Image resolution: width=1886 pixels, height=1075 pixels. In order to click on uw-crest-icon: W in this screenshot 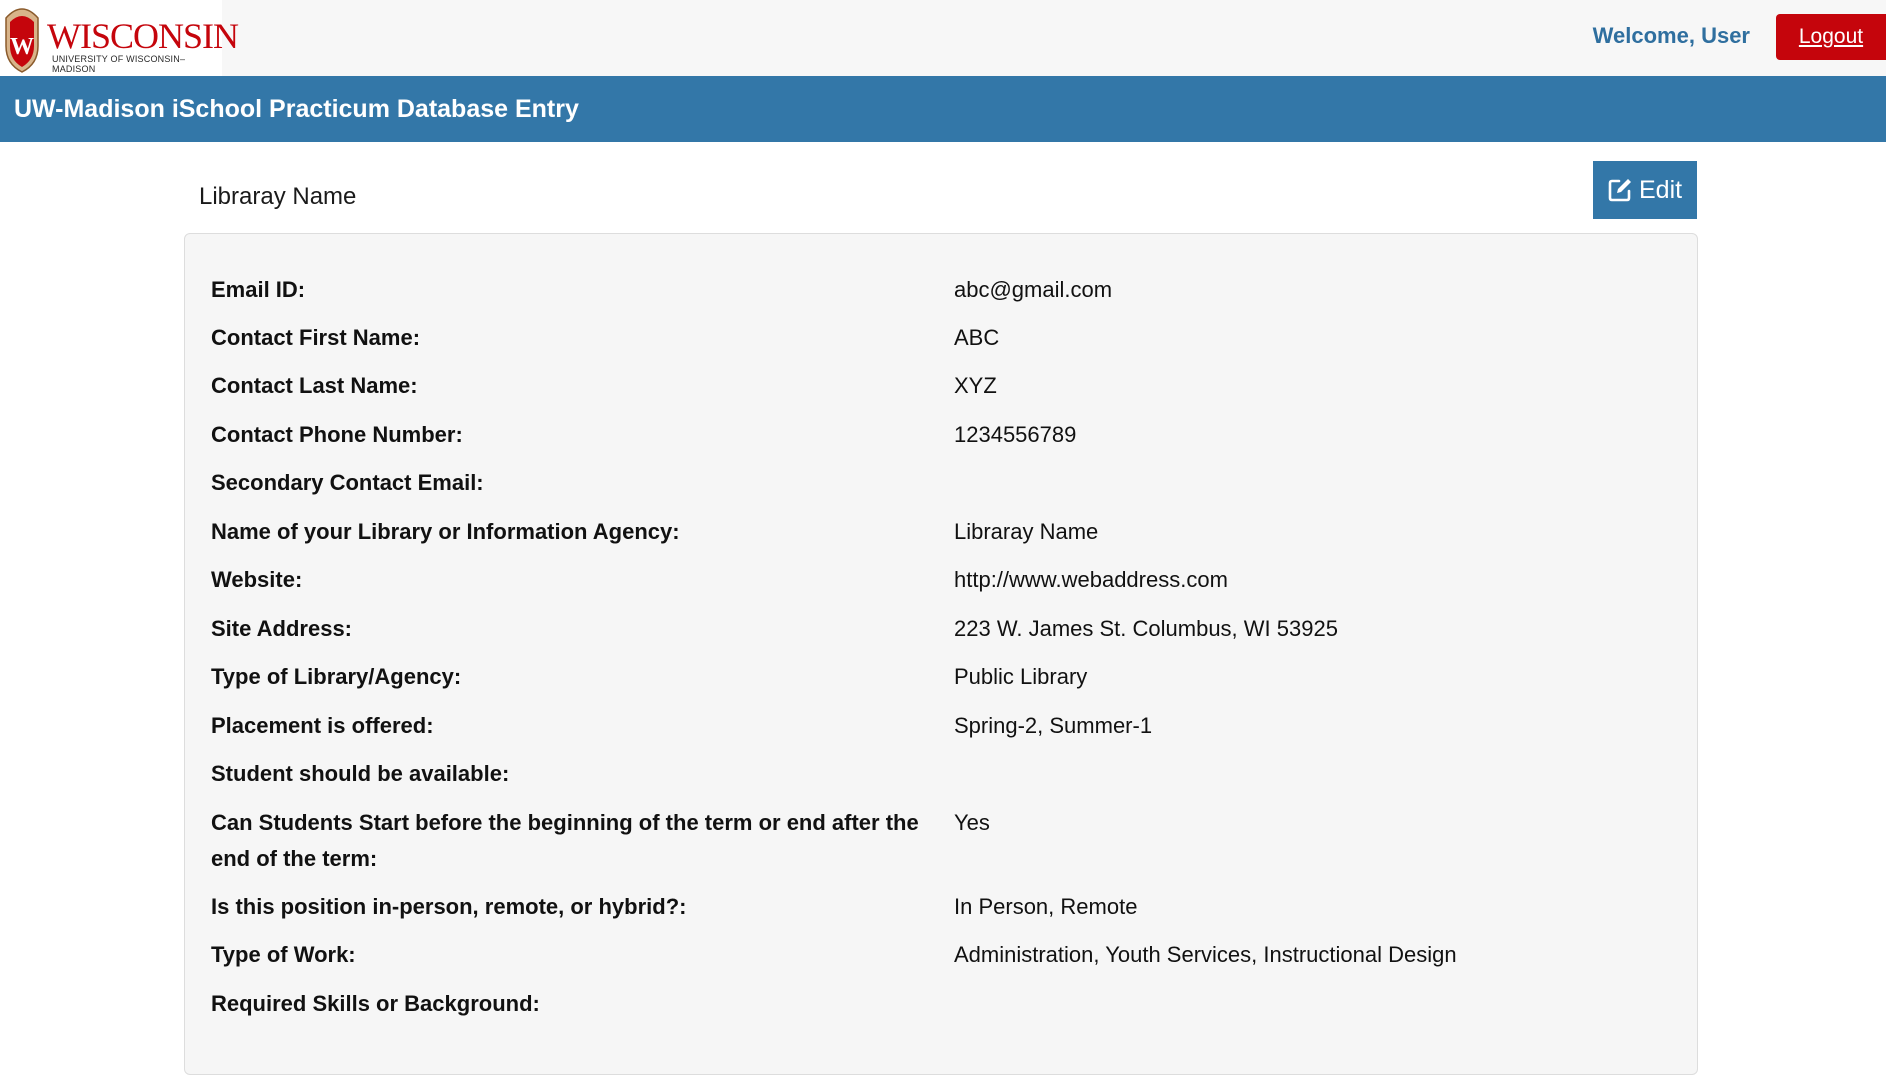, I will do `click(22, 40)`.